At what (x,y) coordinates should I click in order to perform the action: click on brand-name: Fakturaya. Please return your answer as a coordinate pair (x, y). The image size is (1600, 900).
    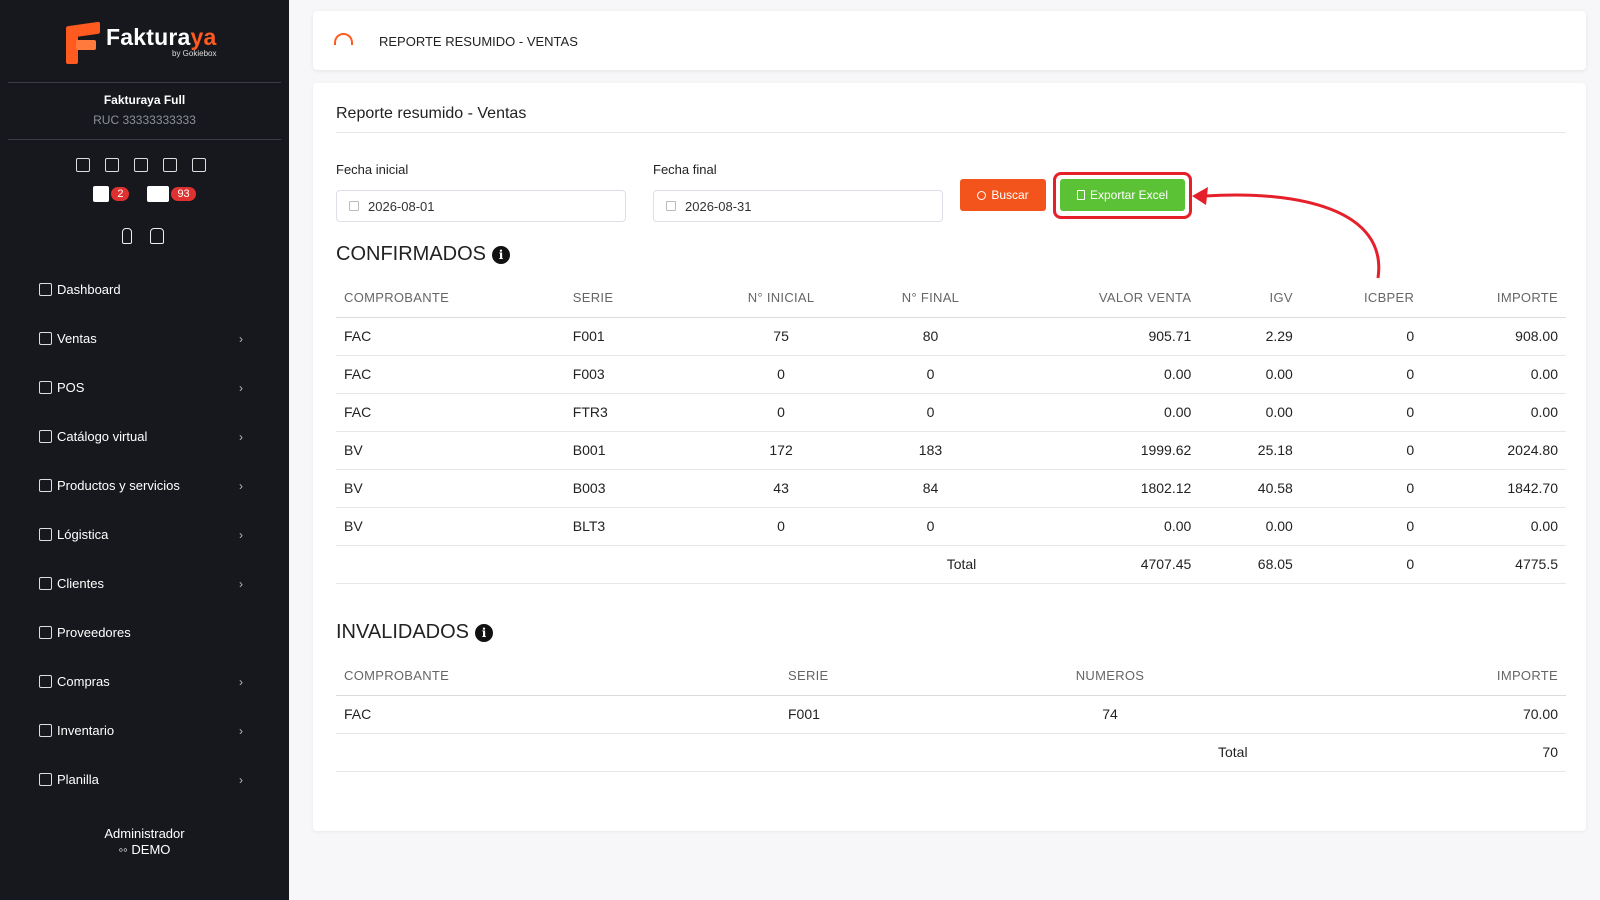
    Looking at the image, I should click on (161, 37).